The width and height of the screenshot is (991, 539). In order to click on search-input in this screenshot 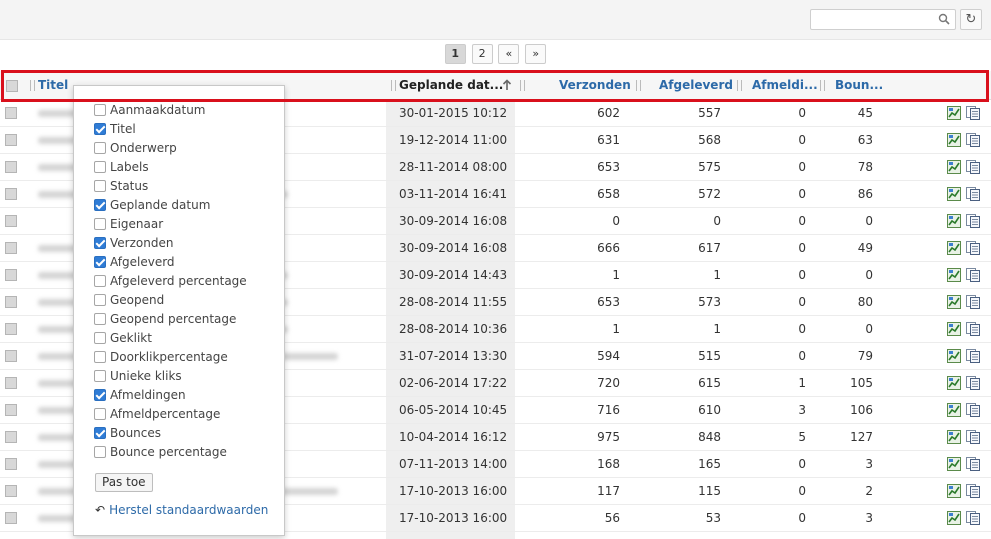, I will do `click(871, 19)`.